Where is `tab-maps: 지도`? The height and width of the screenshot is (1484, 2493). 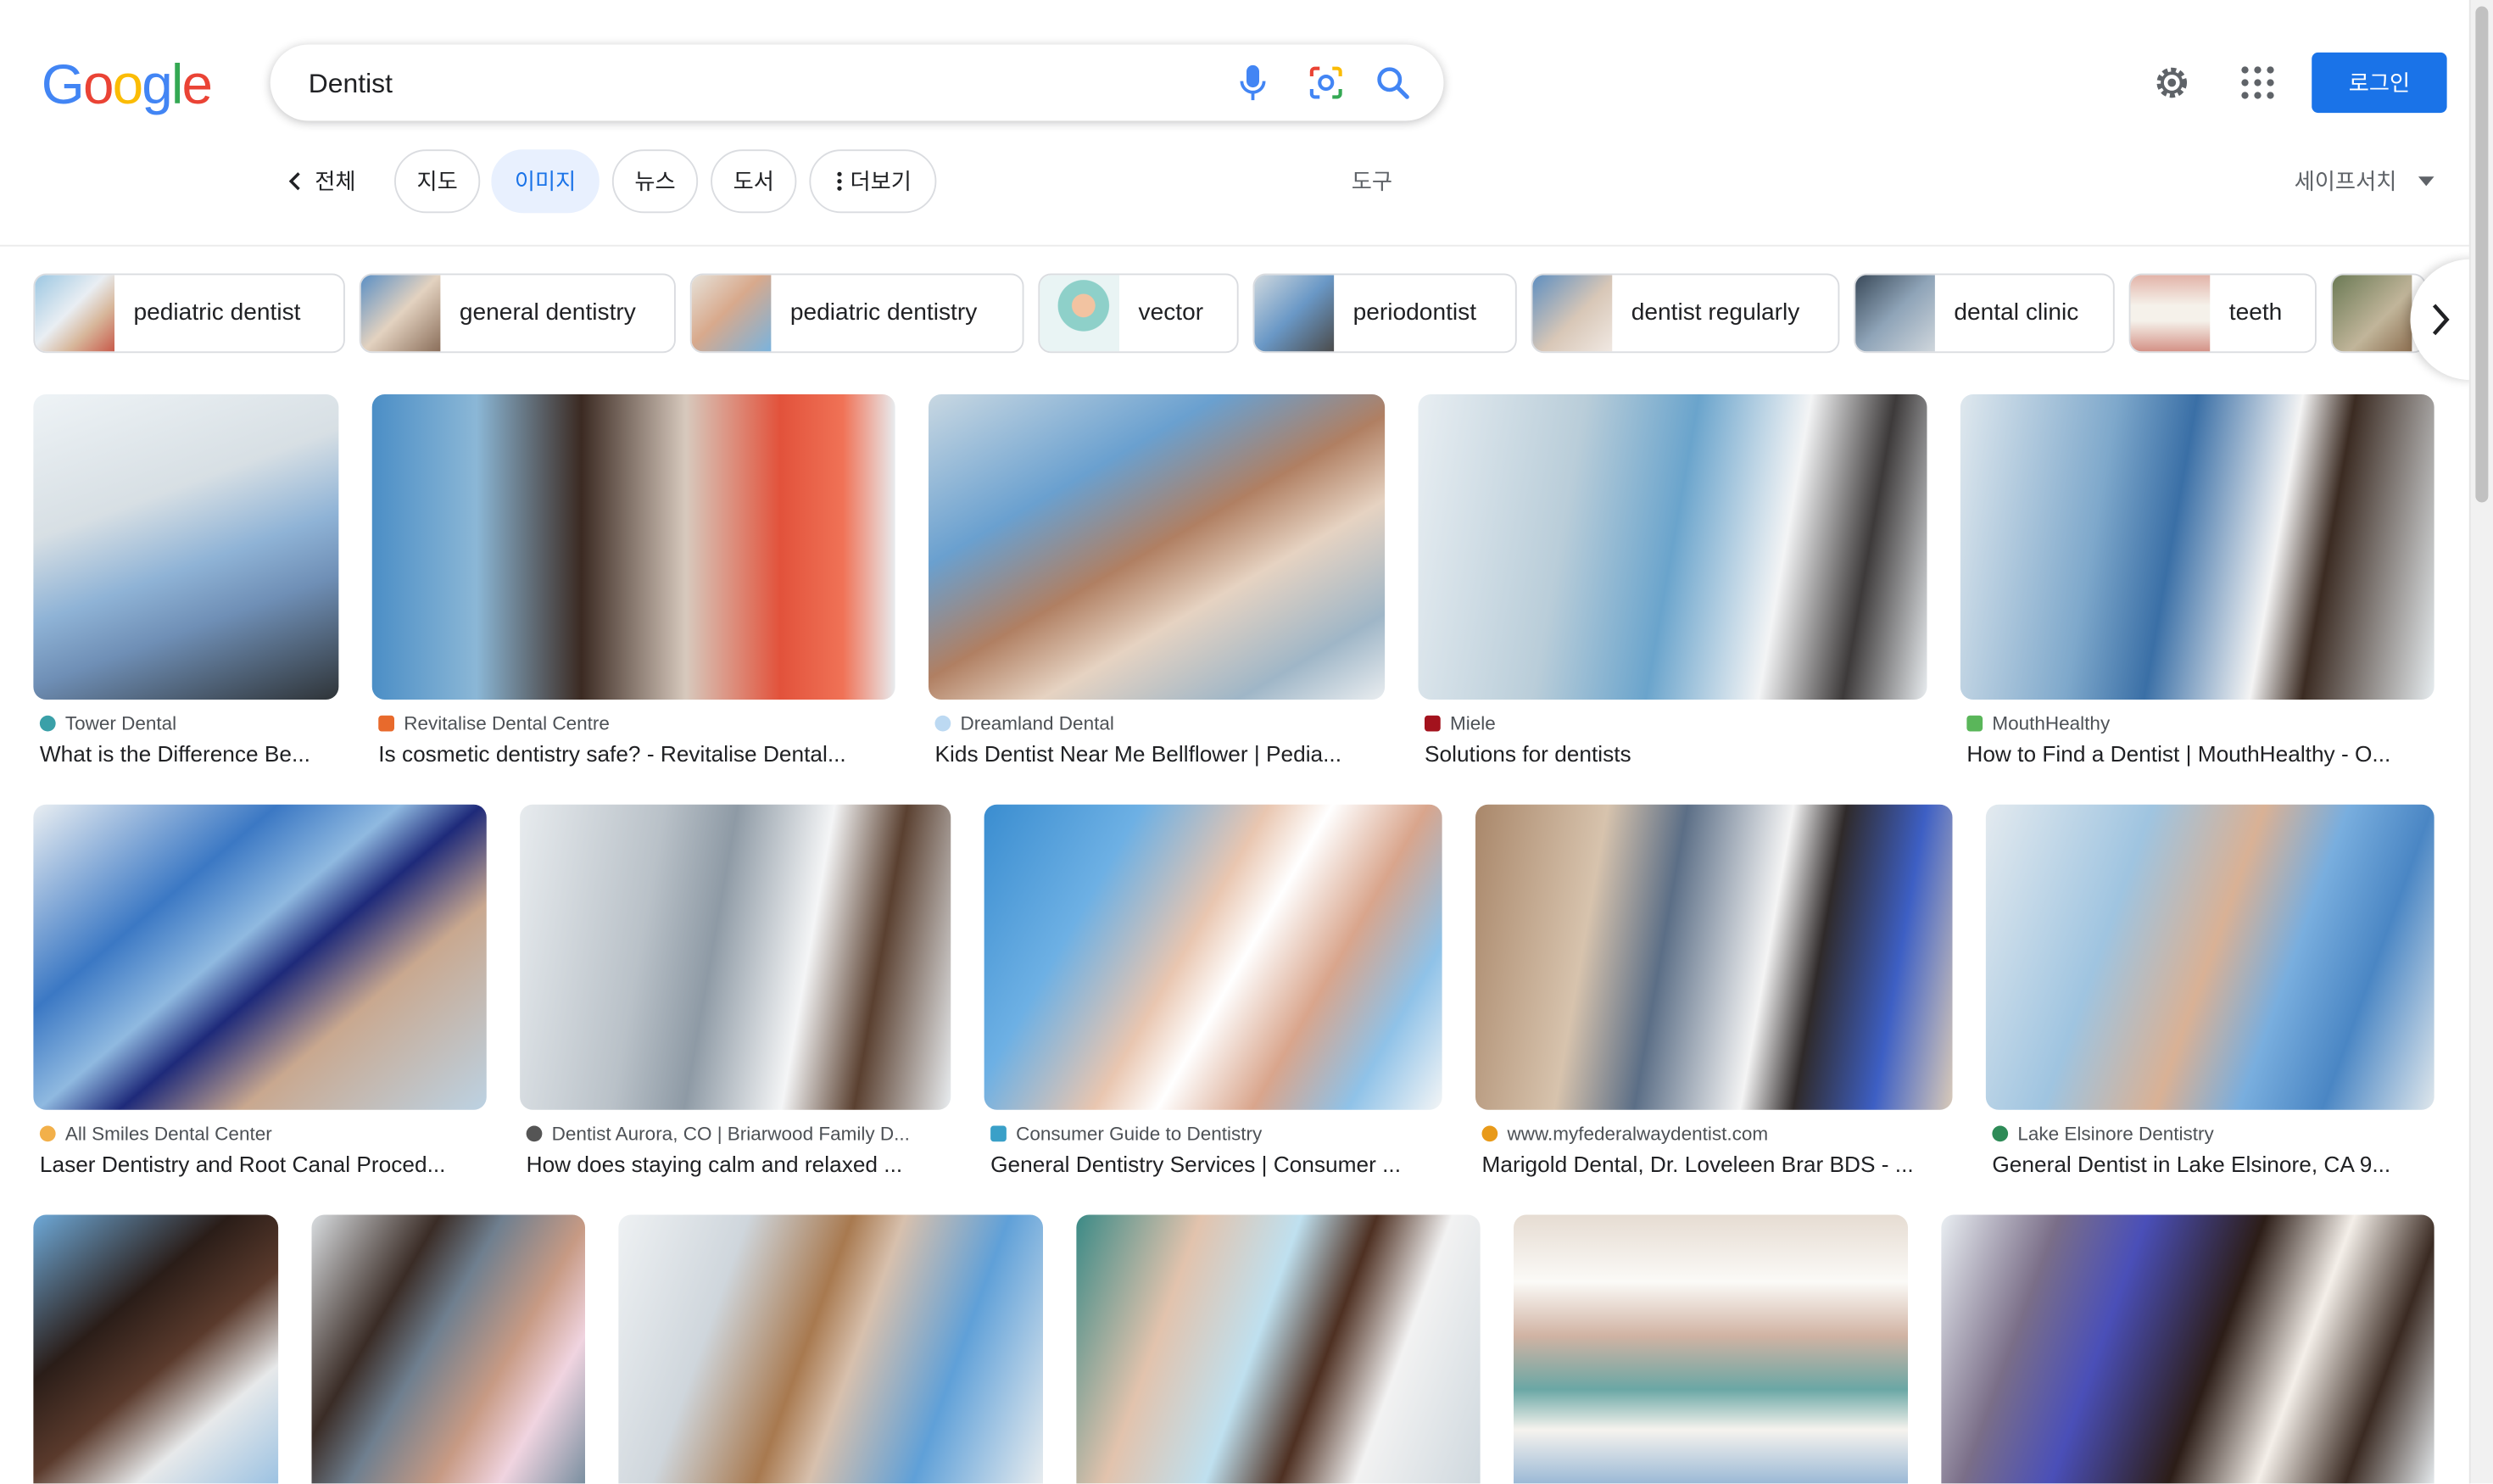 tab-maps: 지도 is located at coordinates (438, 181).